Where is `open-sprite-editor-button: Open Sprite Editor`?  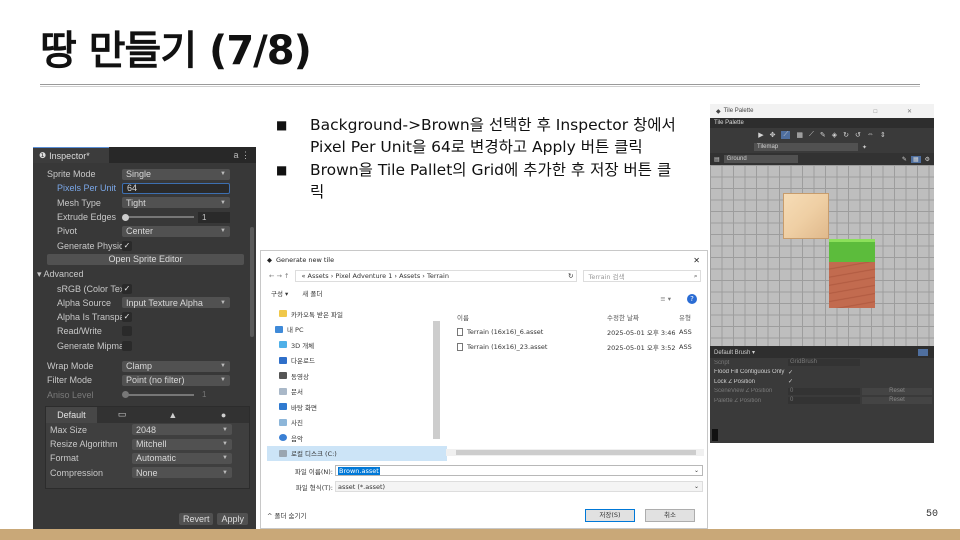
open-sprite-editor-button: Open Sprite Editor is located at coordinates (145, 260).